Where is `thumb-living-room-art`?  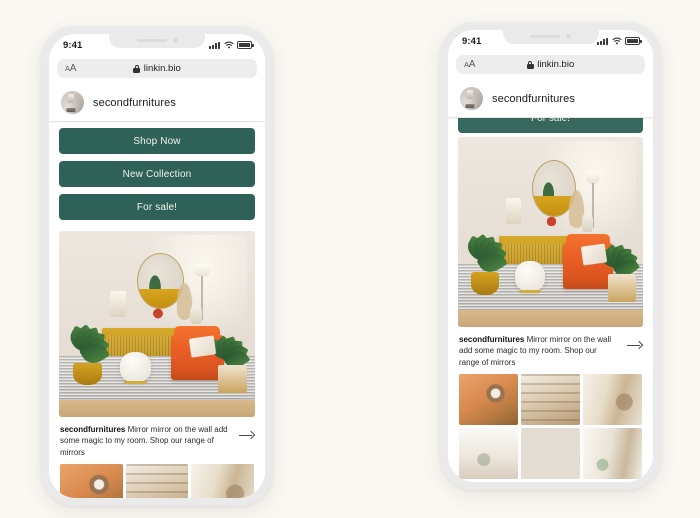
thumb-living-room-art is located at coordinates (550, 453).